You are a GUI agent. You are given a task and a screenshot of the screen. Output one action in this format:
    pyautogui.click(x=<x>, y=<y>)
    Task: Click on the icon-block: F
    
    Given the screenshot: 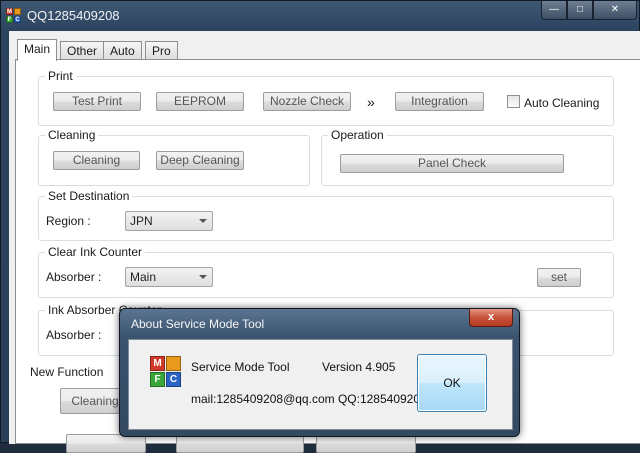 What is the action you would take?
    pyautogui.click(x=9, y=19)
    